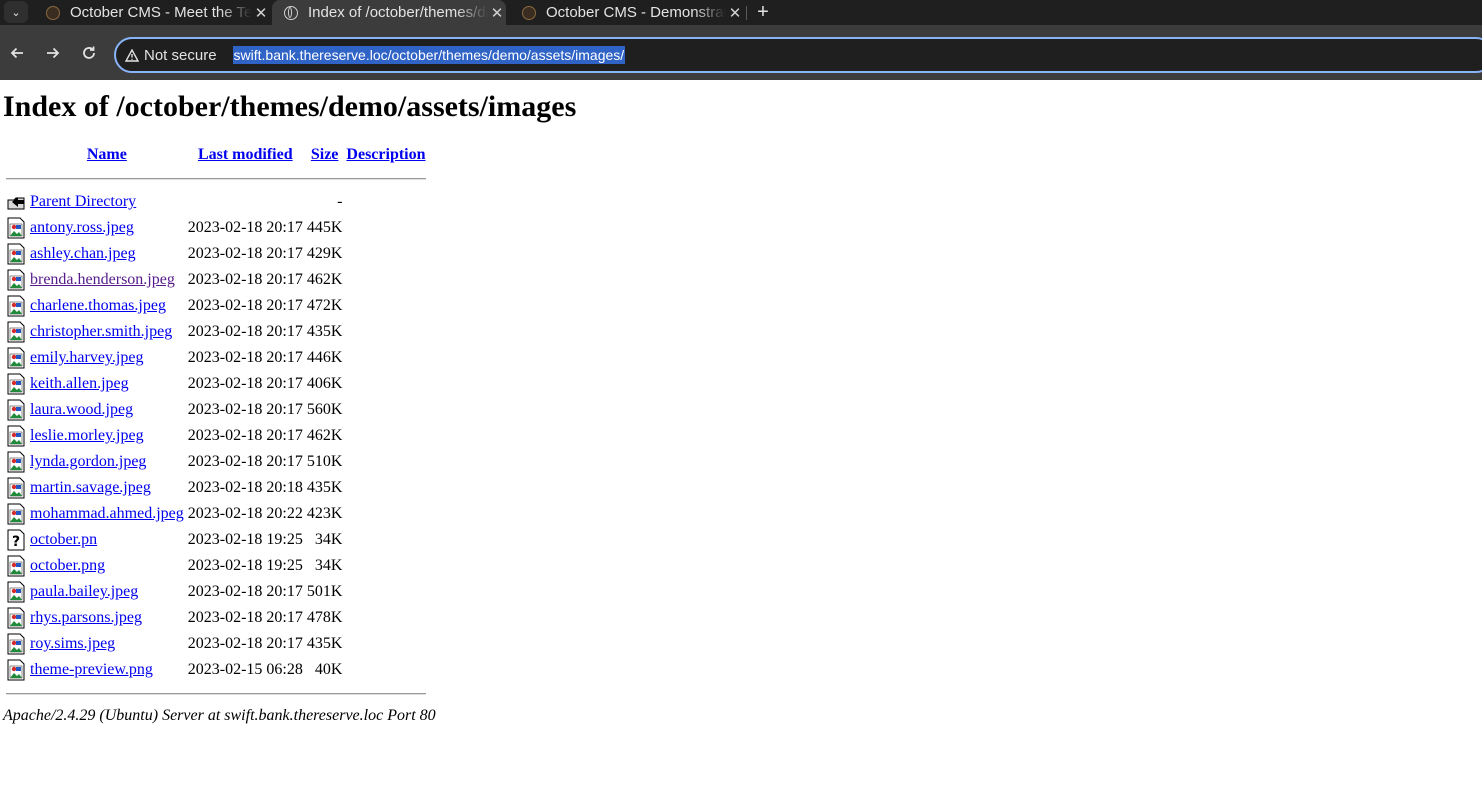 The height and width of the screenshot is (796, 1482). Describe the element at coordinates (340, 201) in the screenshot. I see `file-size: -` at that location.